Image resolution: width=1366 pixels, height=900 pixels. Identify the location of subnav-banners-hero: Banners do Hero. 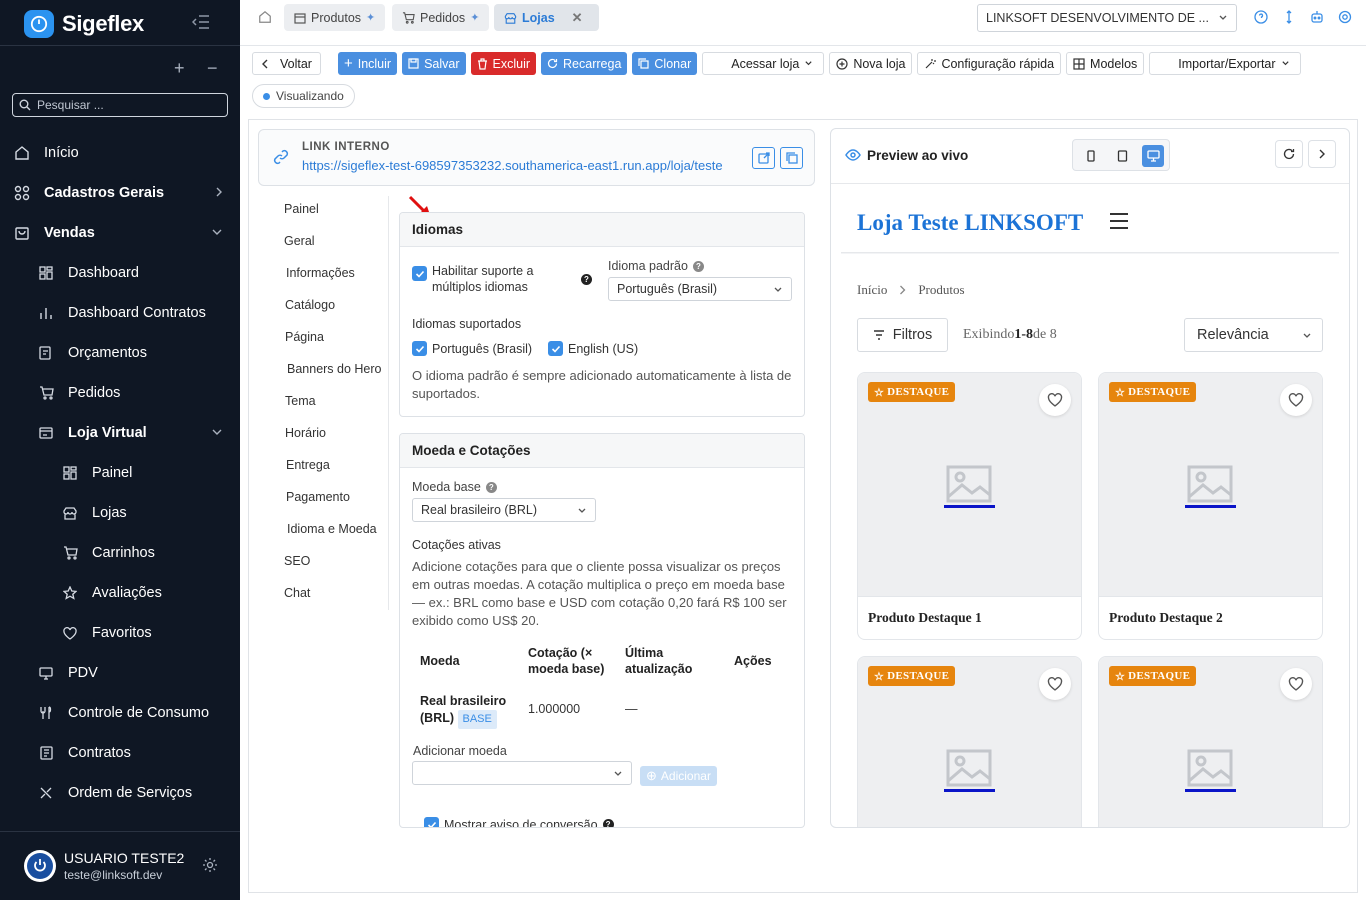
(334, 369).